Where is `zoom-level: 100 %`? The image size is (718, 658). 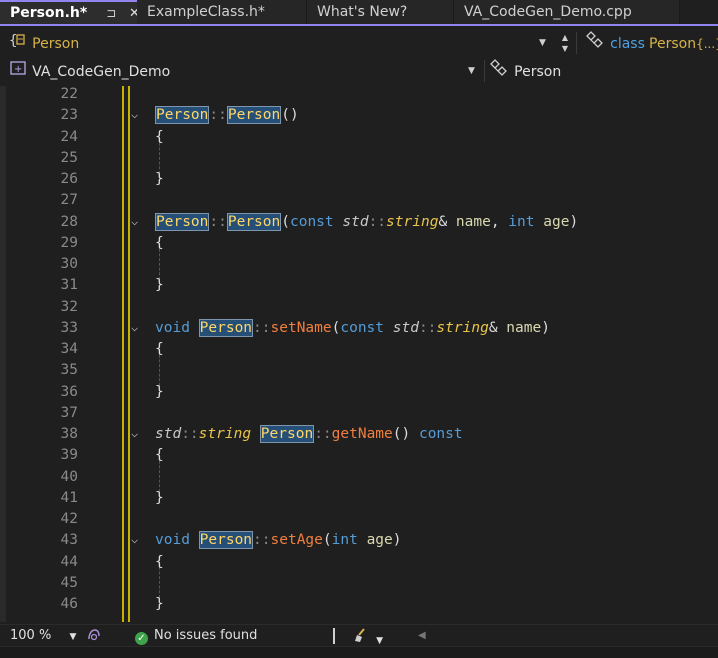 zoom-level: 100 % is located at coordinates (31, 635).